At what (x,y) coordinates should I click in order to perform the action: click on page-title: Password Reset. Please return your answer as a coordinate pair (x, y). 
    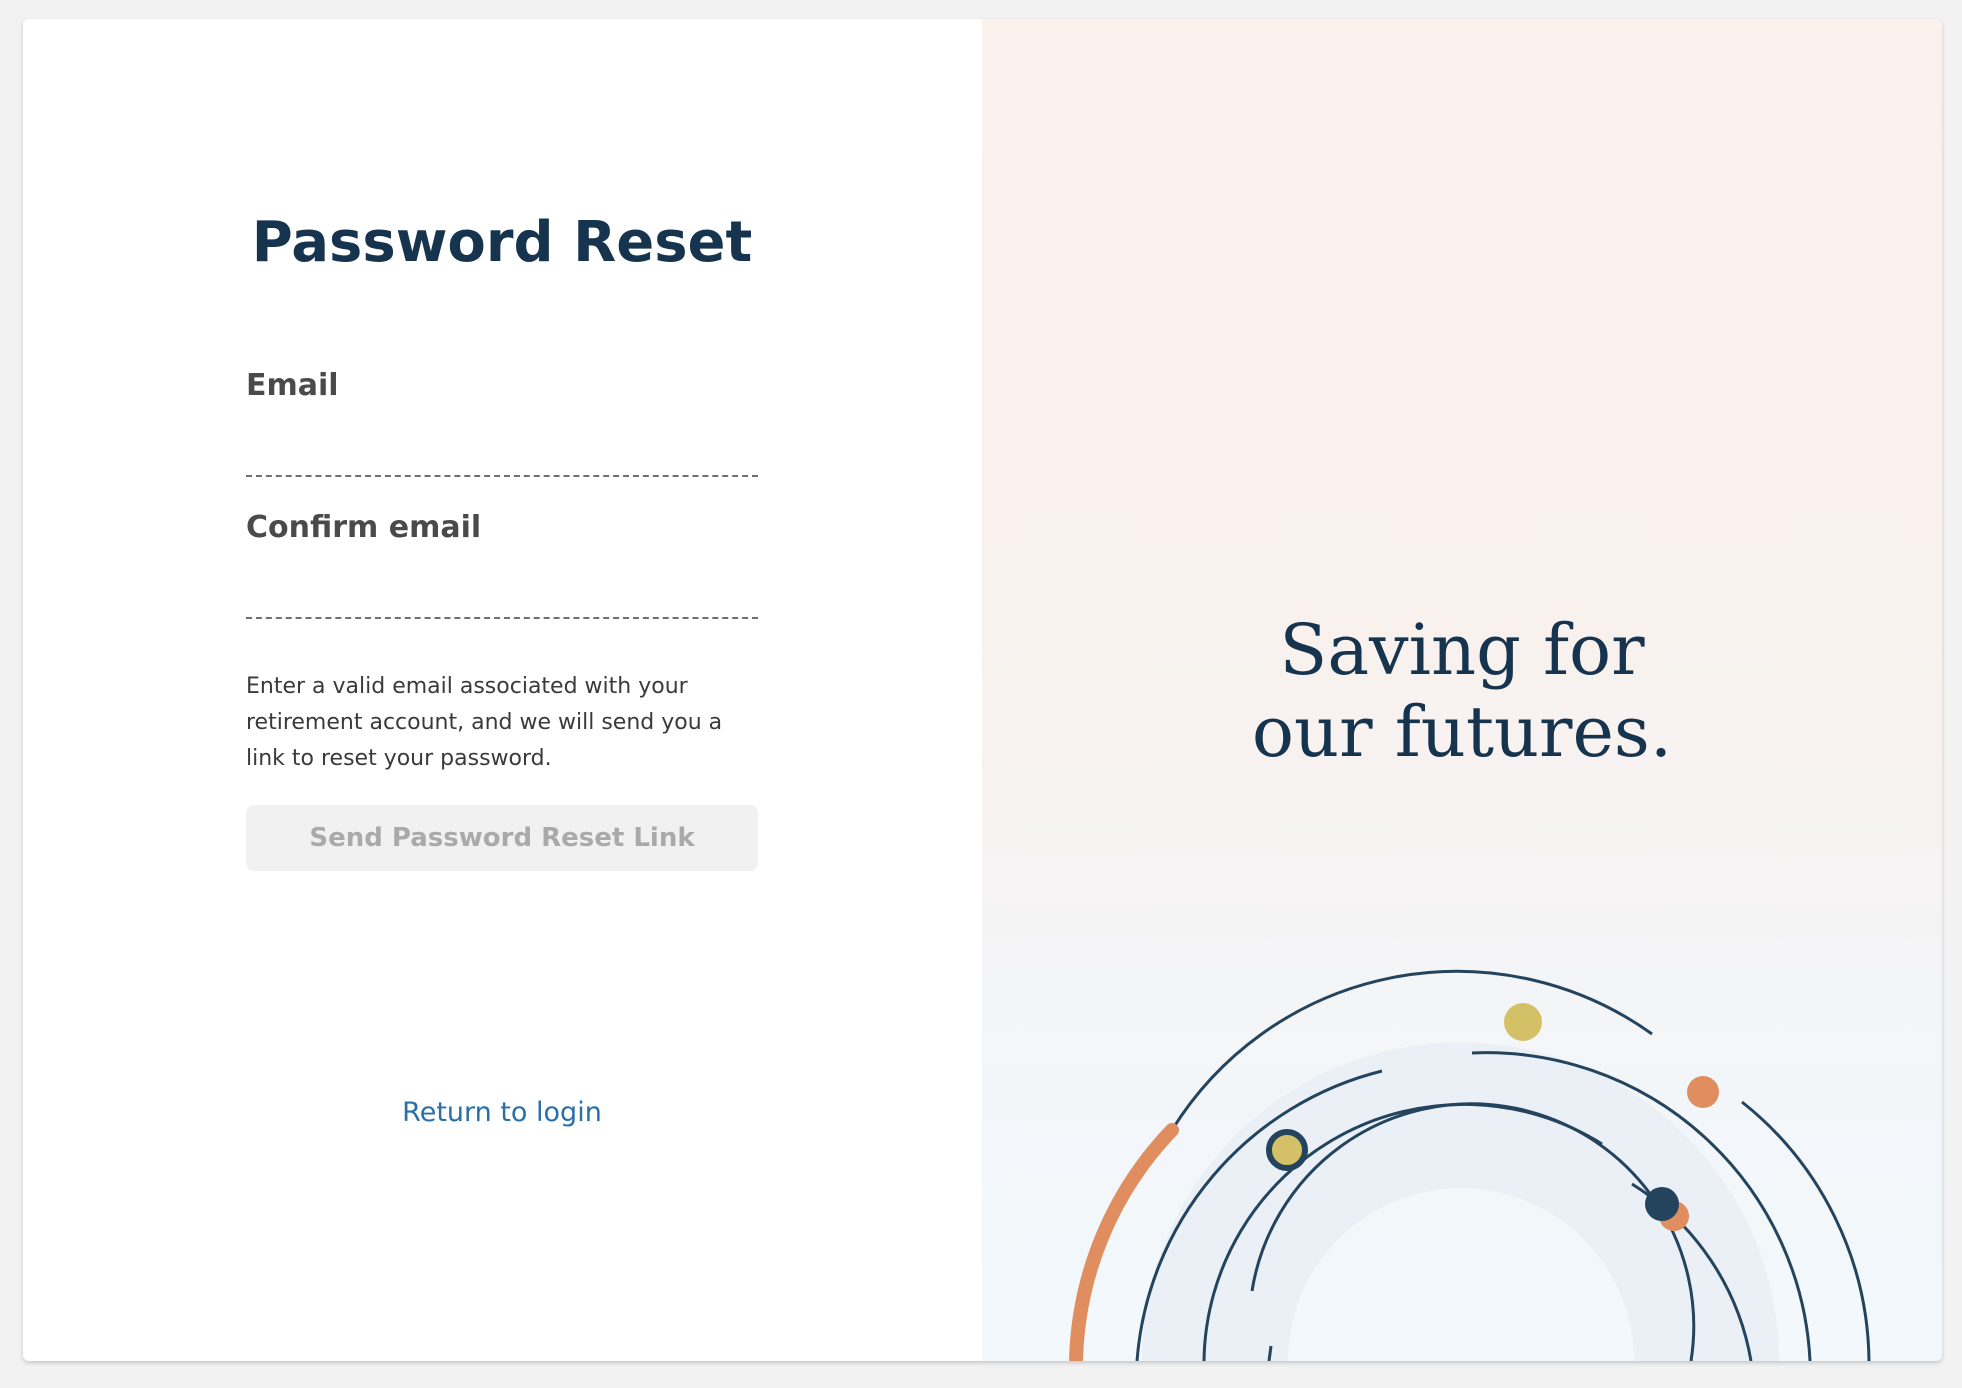
    Looking at the image, I should click on (502, 242).